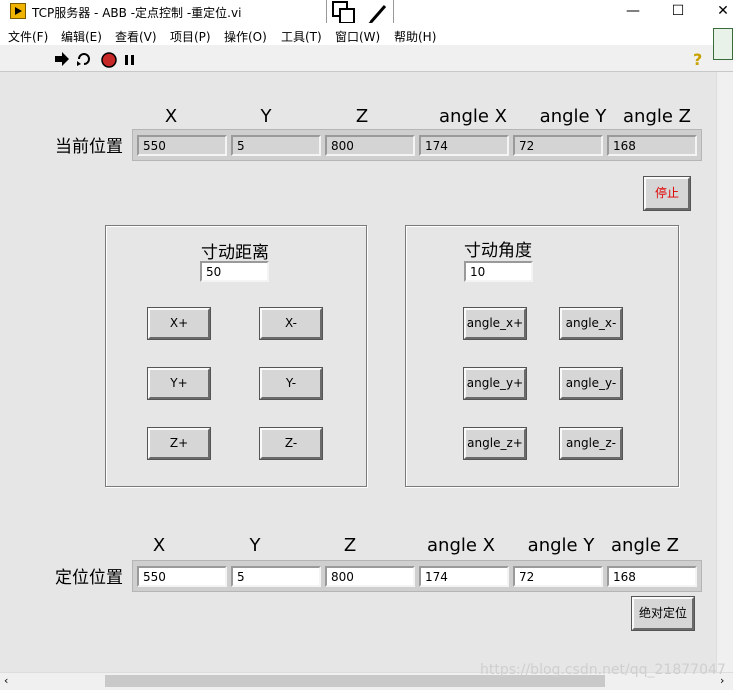  I want to click on target-position-label: 定位位置, so click(89, 578).